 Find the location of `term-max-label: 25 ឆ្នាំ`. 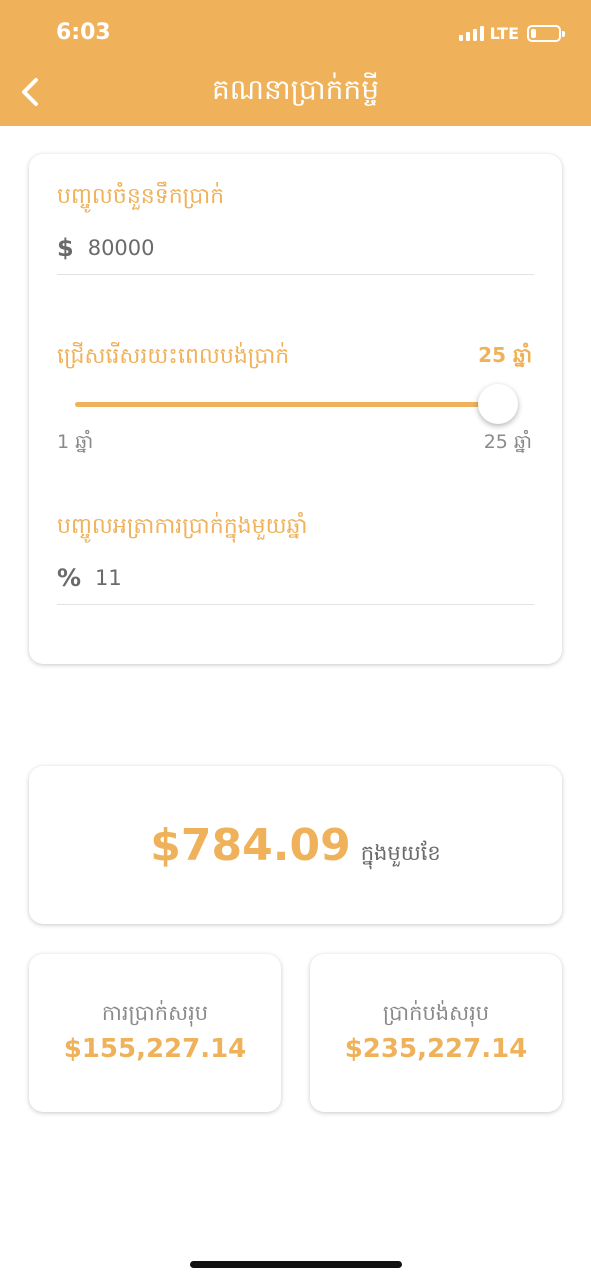

term-max-label: 25 ឆ្នាំ is located at coordinates (507, 442).